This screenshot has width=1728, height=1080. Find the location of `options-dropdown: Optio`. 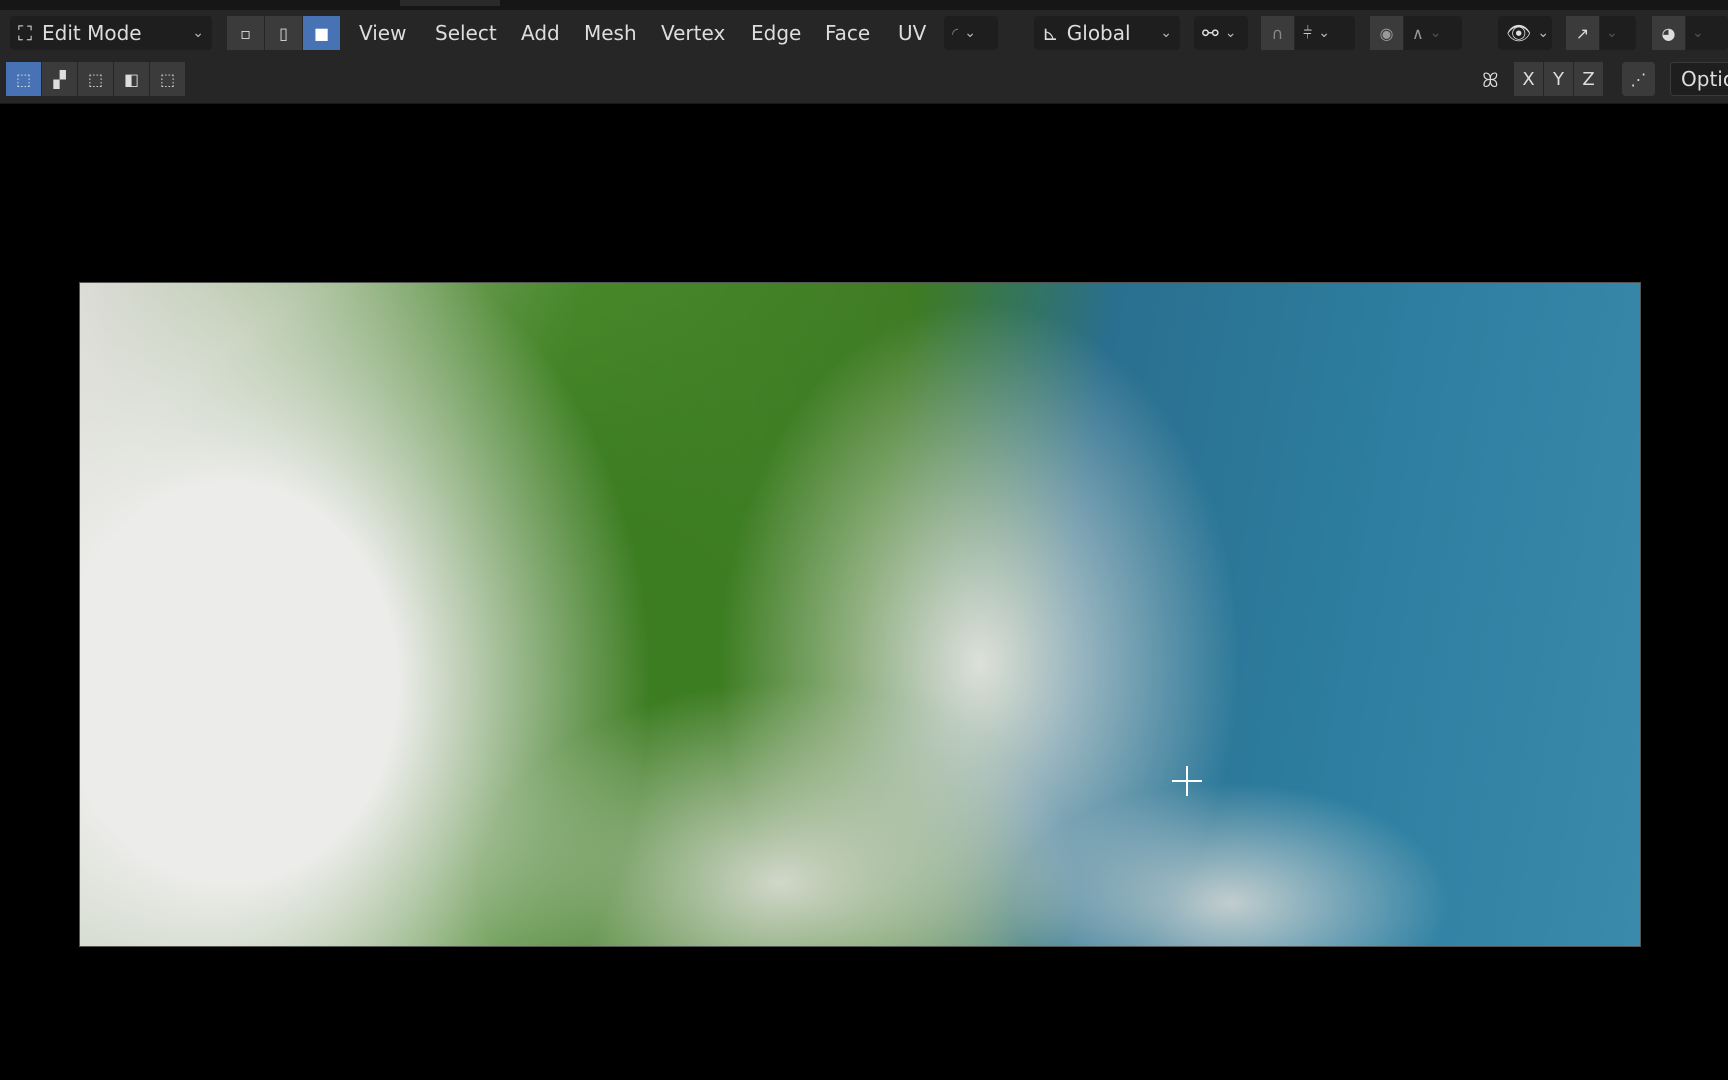

options-dropdown: Optio is located at coordinates (1699, 79).